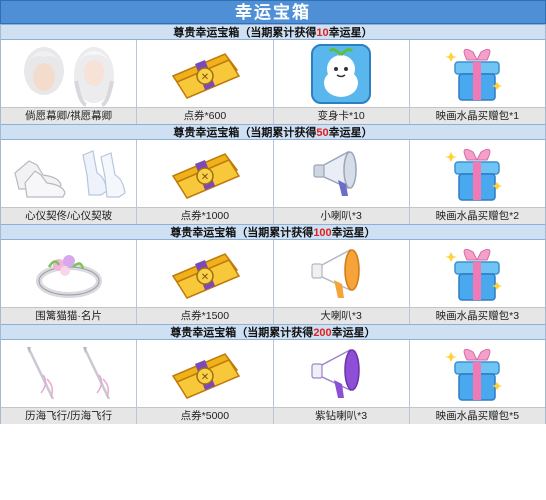 This screenshot has width=546, height=500. What do you see at coordinates (273, 12) in the screenshot?
I see `page-title: 幸运宝箱` at bounding box center [273, 12].